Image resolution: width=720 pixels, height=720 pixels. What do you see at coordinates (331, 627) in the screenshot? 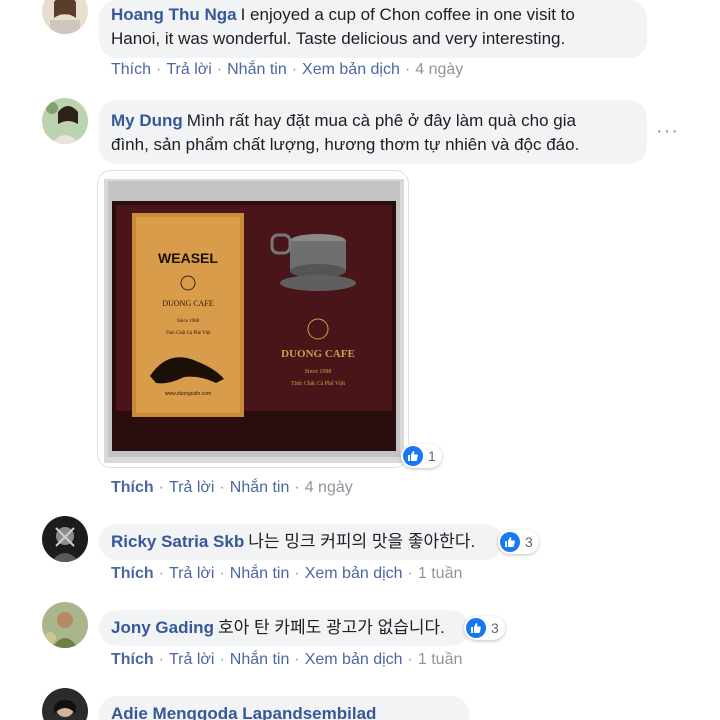
I see `comment-text: 호아 탄 카페도 광고가 없습니다.` at bounding box center [331, 627].